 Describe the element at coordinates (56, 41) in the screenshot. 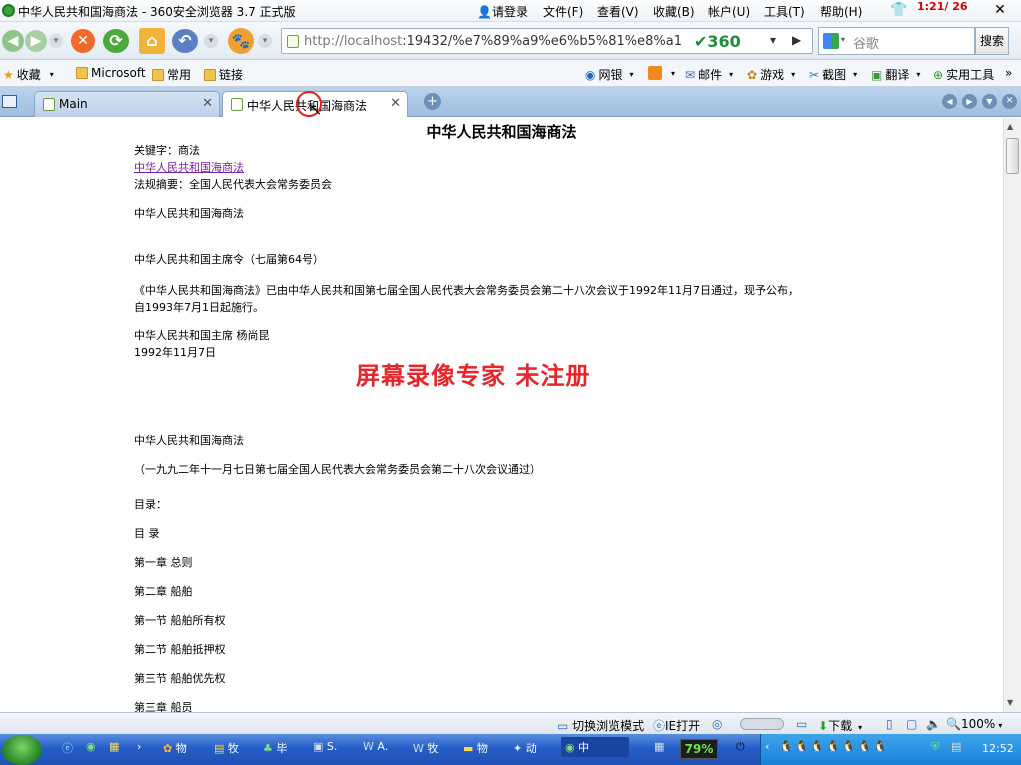

I see `history-dropdown-icon: ▾` at that location.